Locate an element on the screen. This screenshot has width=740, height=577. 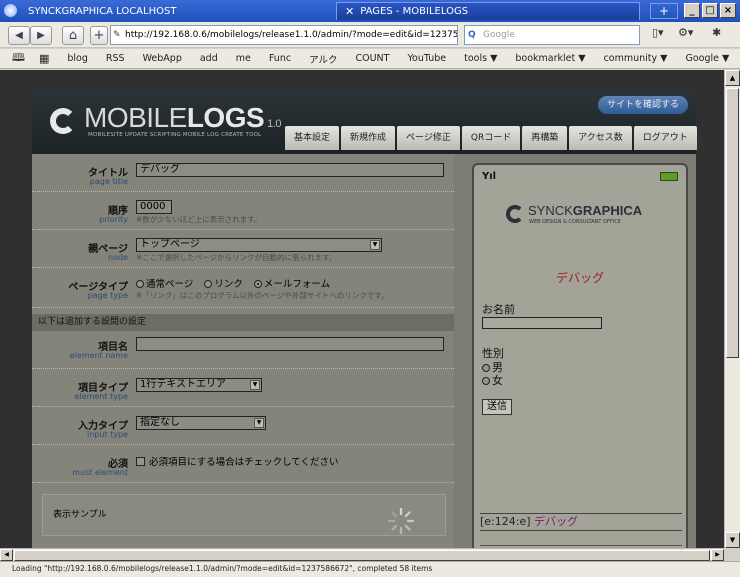
tab-title: SYNCKGRAPHICA LOCALHOST is located at coordinates (102, 11).